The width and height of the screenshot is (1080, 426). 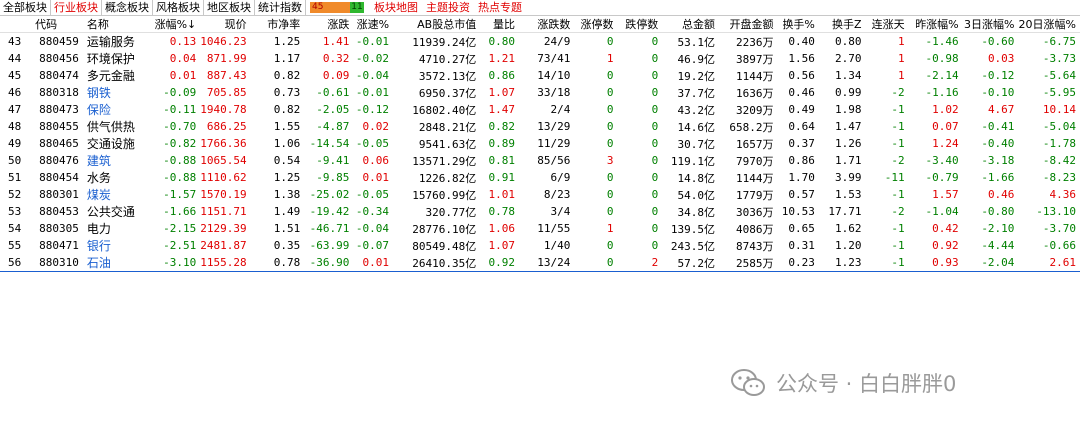 I want to click on cell-cap: 3572.13亿, so click(x=447, y=76).